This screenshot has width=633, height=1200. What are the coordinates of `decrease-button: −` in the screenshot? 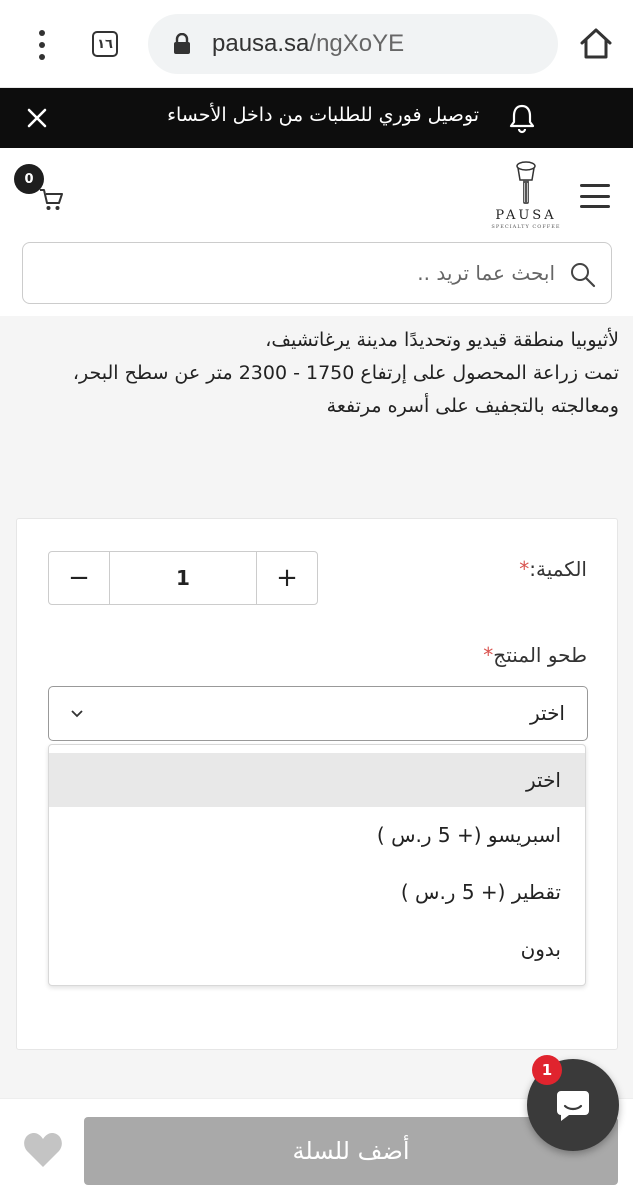 It's located at (79, 578).